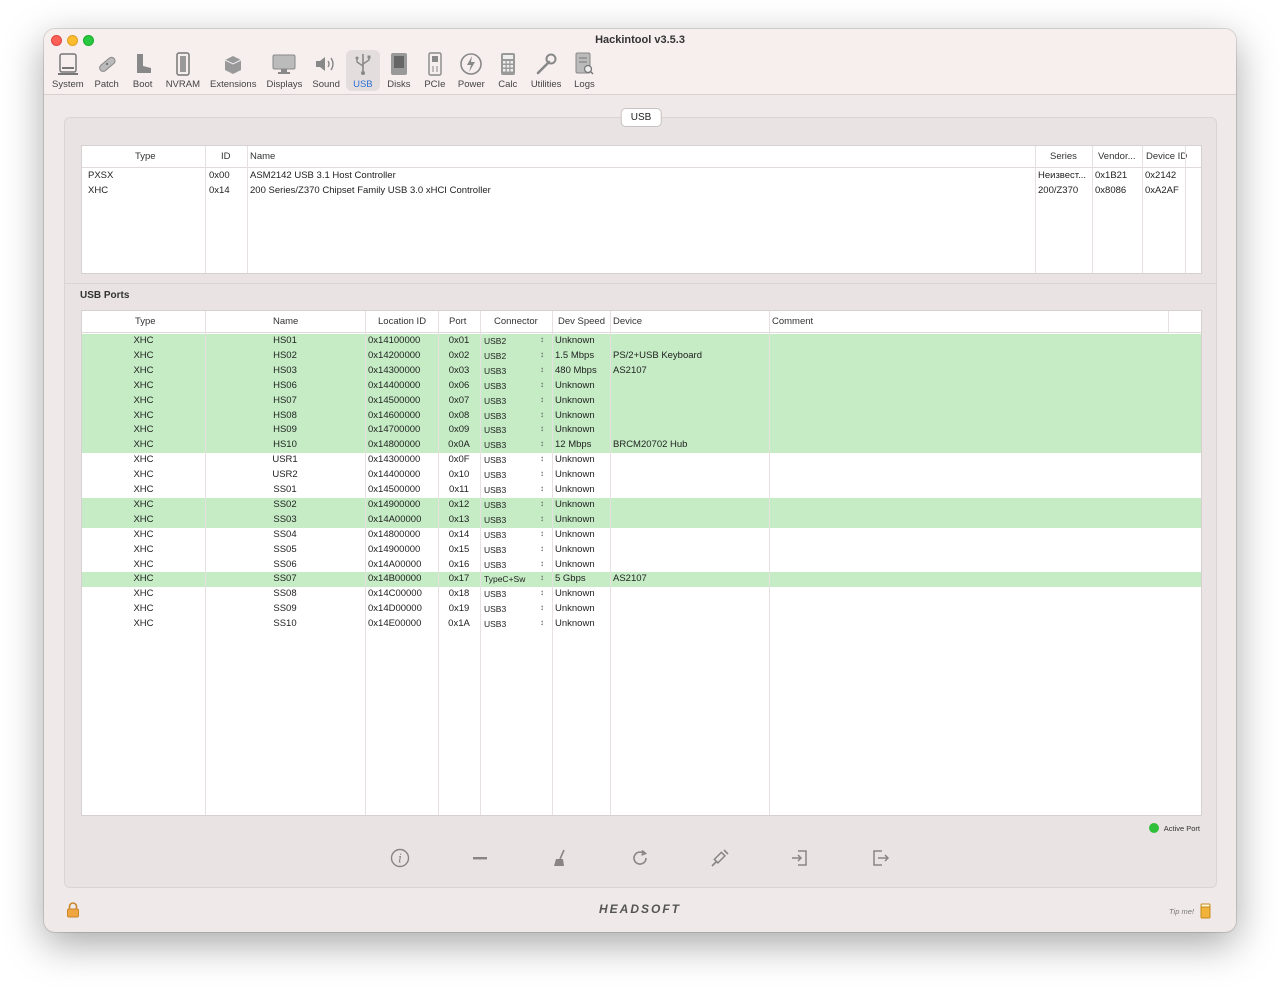  Describe the element at coordinates (68, 70) in the screenshot. I see `toolbar-item-system: System` at that location.